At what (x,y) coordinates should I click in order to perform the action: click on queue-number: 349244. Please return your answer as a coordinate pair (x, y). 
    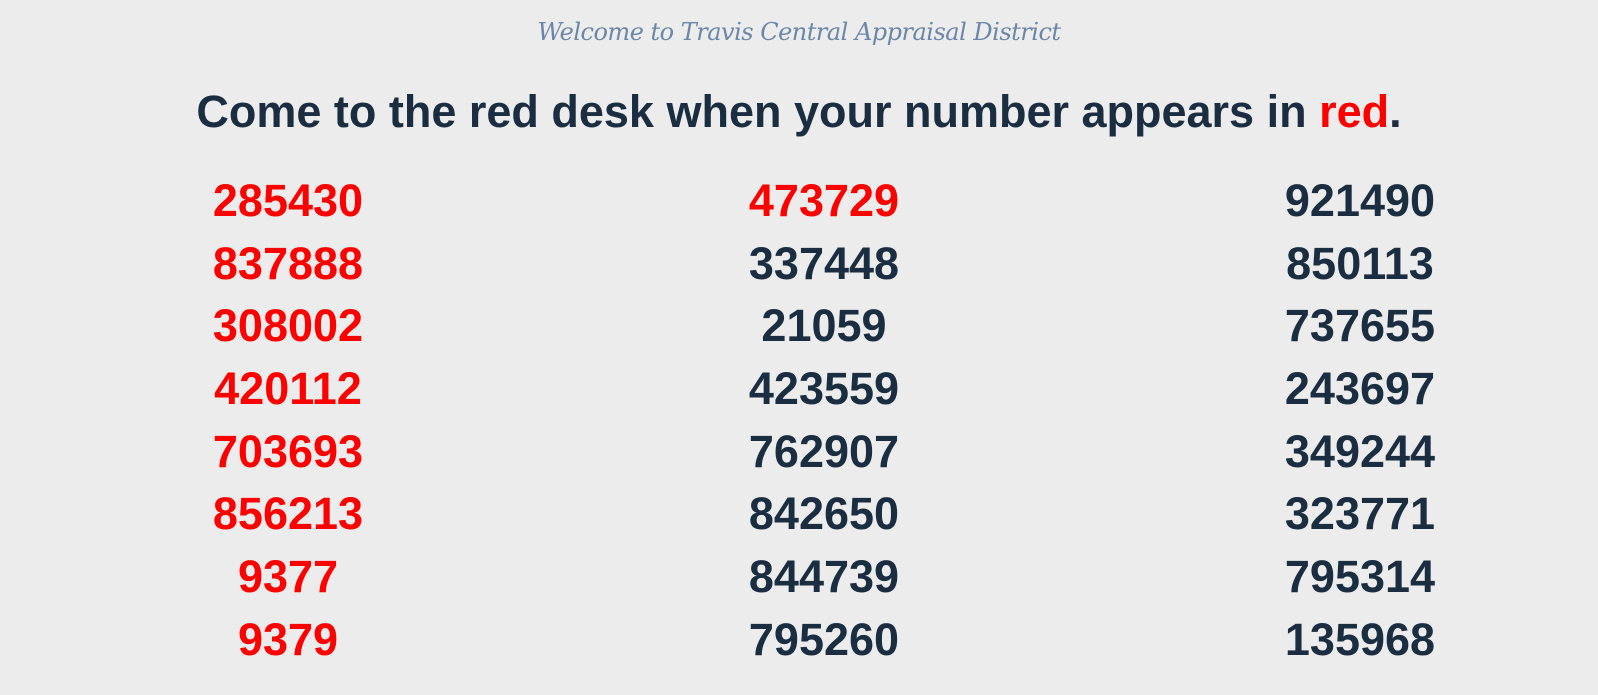
    Looking at the image, I should click on (1360, 451).